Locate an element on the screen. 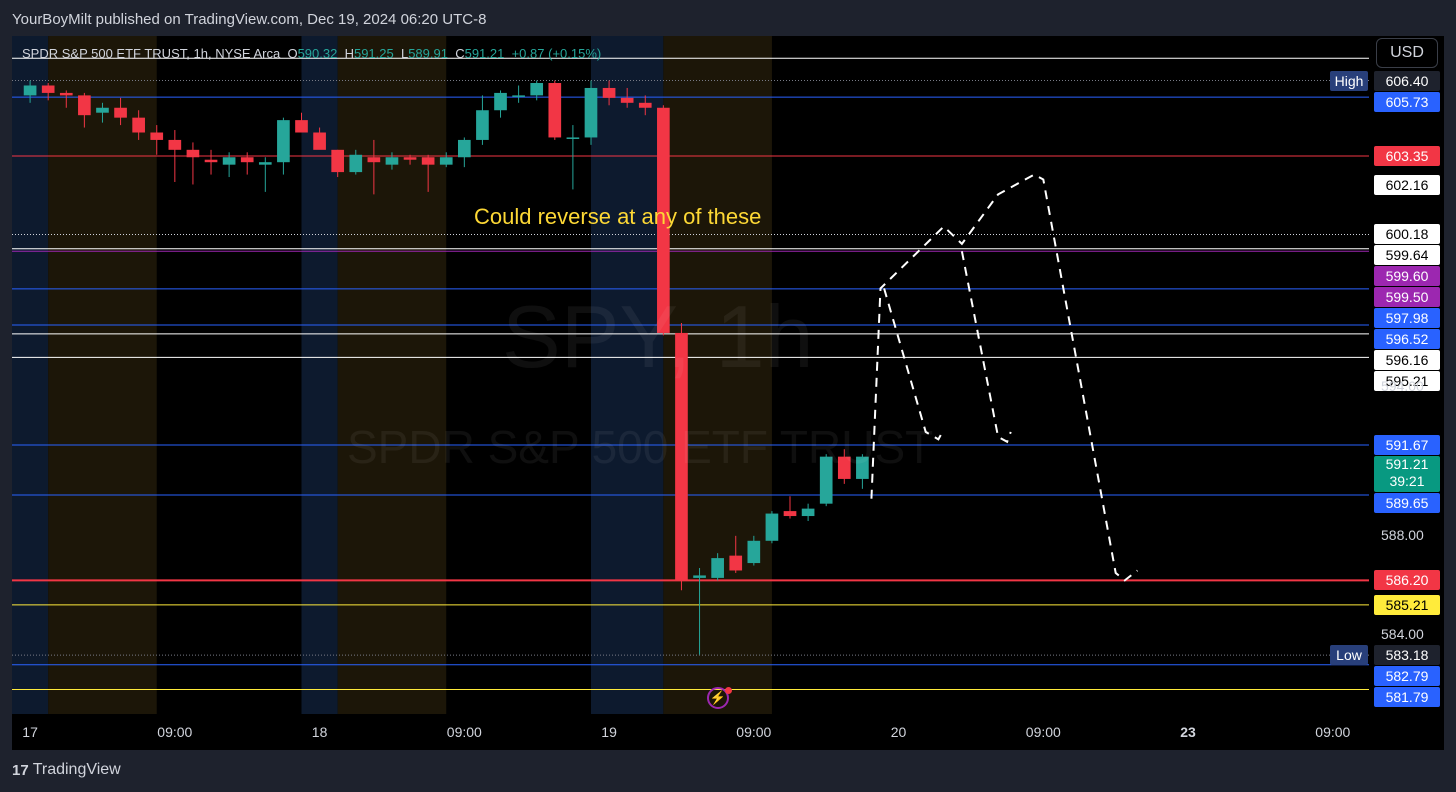 This screenshot has height=792, width=1456. price-tag-597.98: 597.98 is located at coordinates (1407, 318).